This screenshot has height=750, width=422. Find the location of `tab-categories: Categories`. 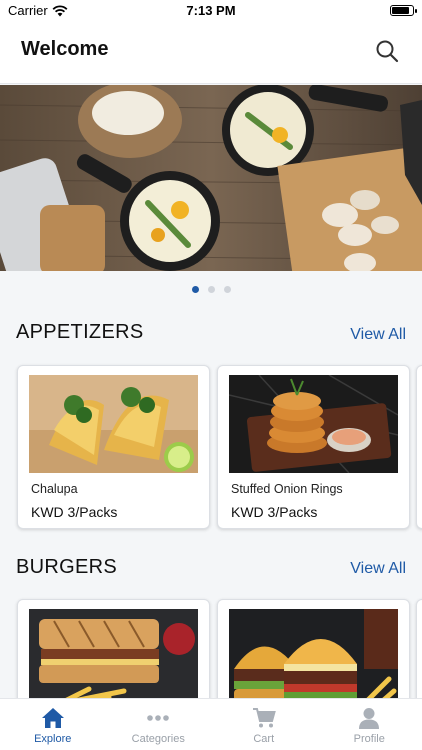

tab-categories: Categories is located at coordinates (159, 724).